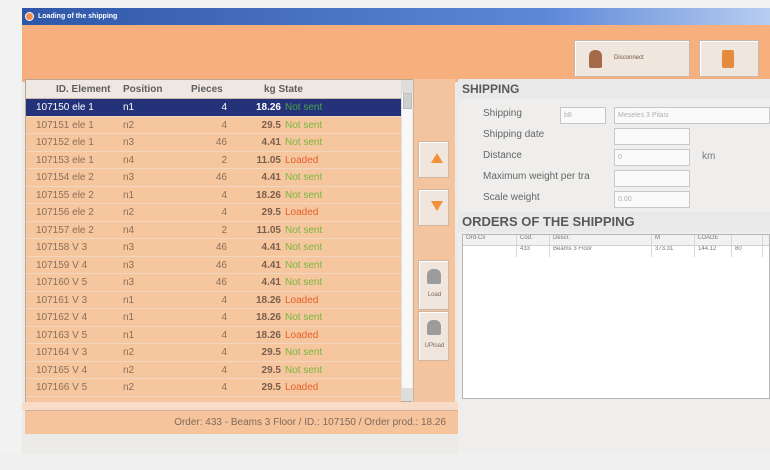 The image size is (770, 470). Describe the element at coordinates (213, 230) in the screenshot. I see `table-row: 107157 ele 2 n4 2 11.05 Not sent` at that location.